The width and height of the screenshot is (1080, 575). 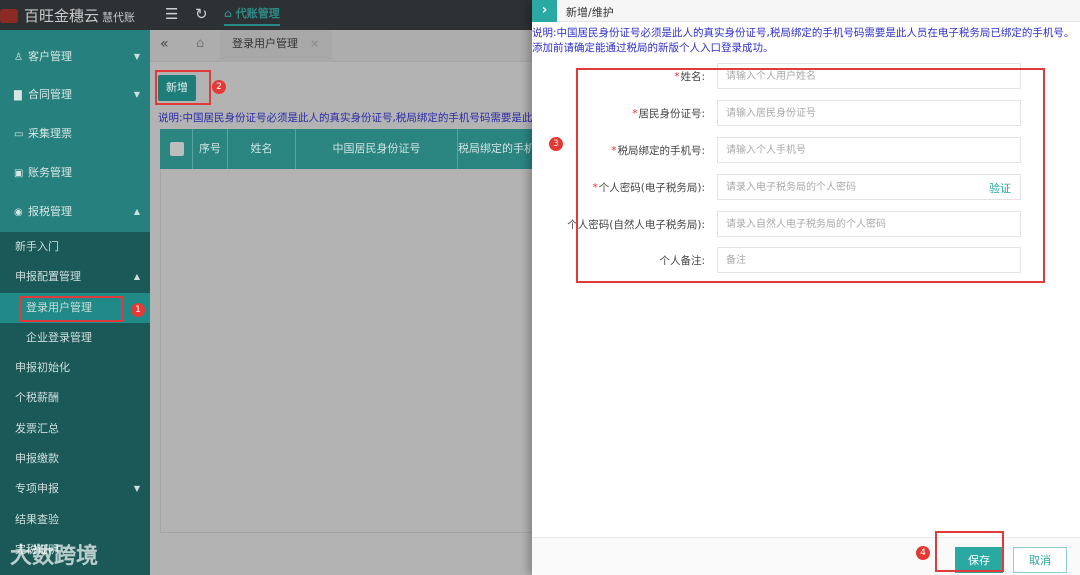 I want to click on tab-login-users: 登录用户管理 ×, so click(x=276, y=46).